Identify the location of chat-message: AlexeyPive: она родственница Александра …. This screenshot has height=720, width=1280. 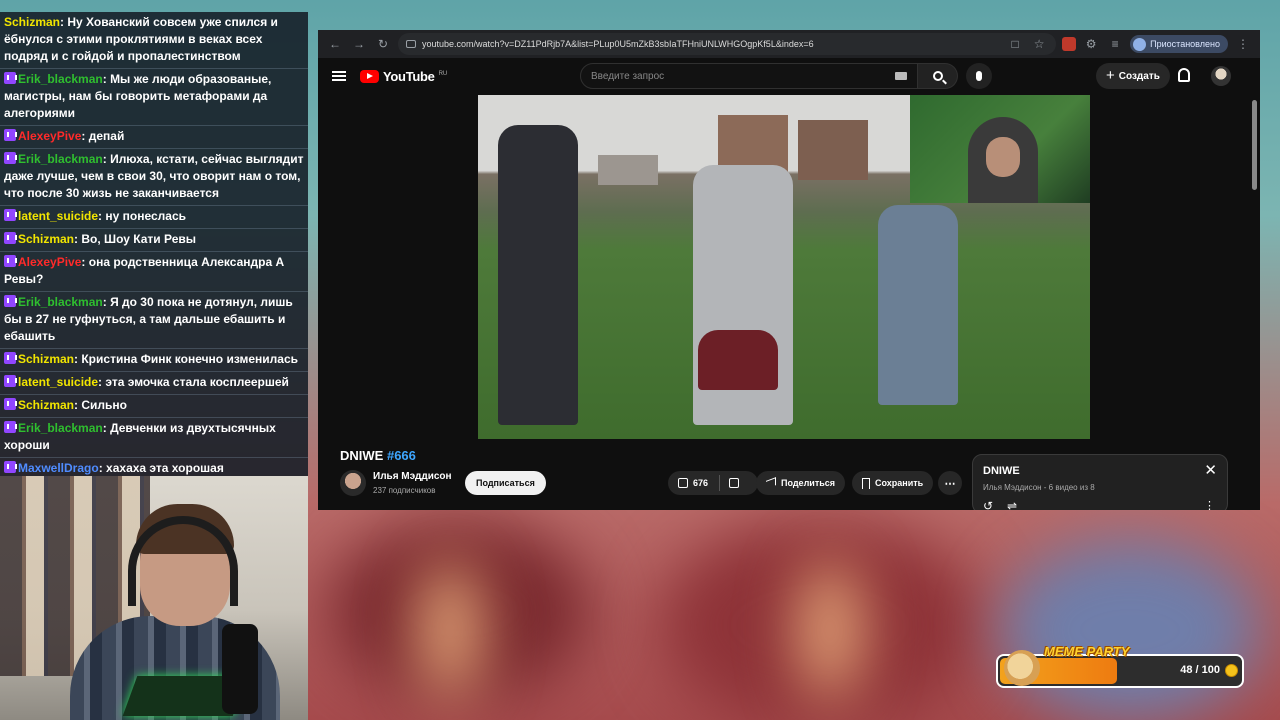
(154, 272).